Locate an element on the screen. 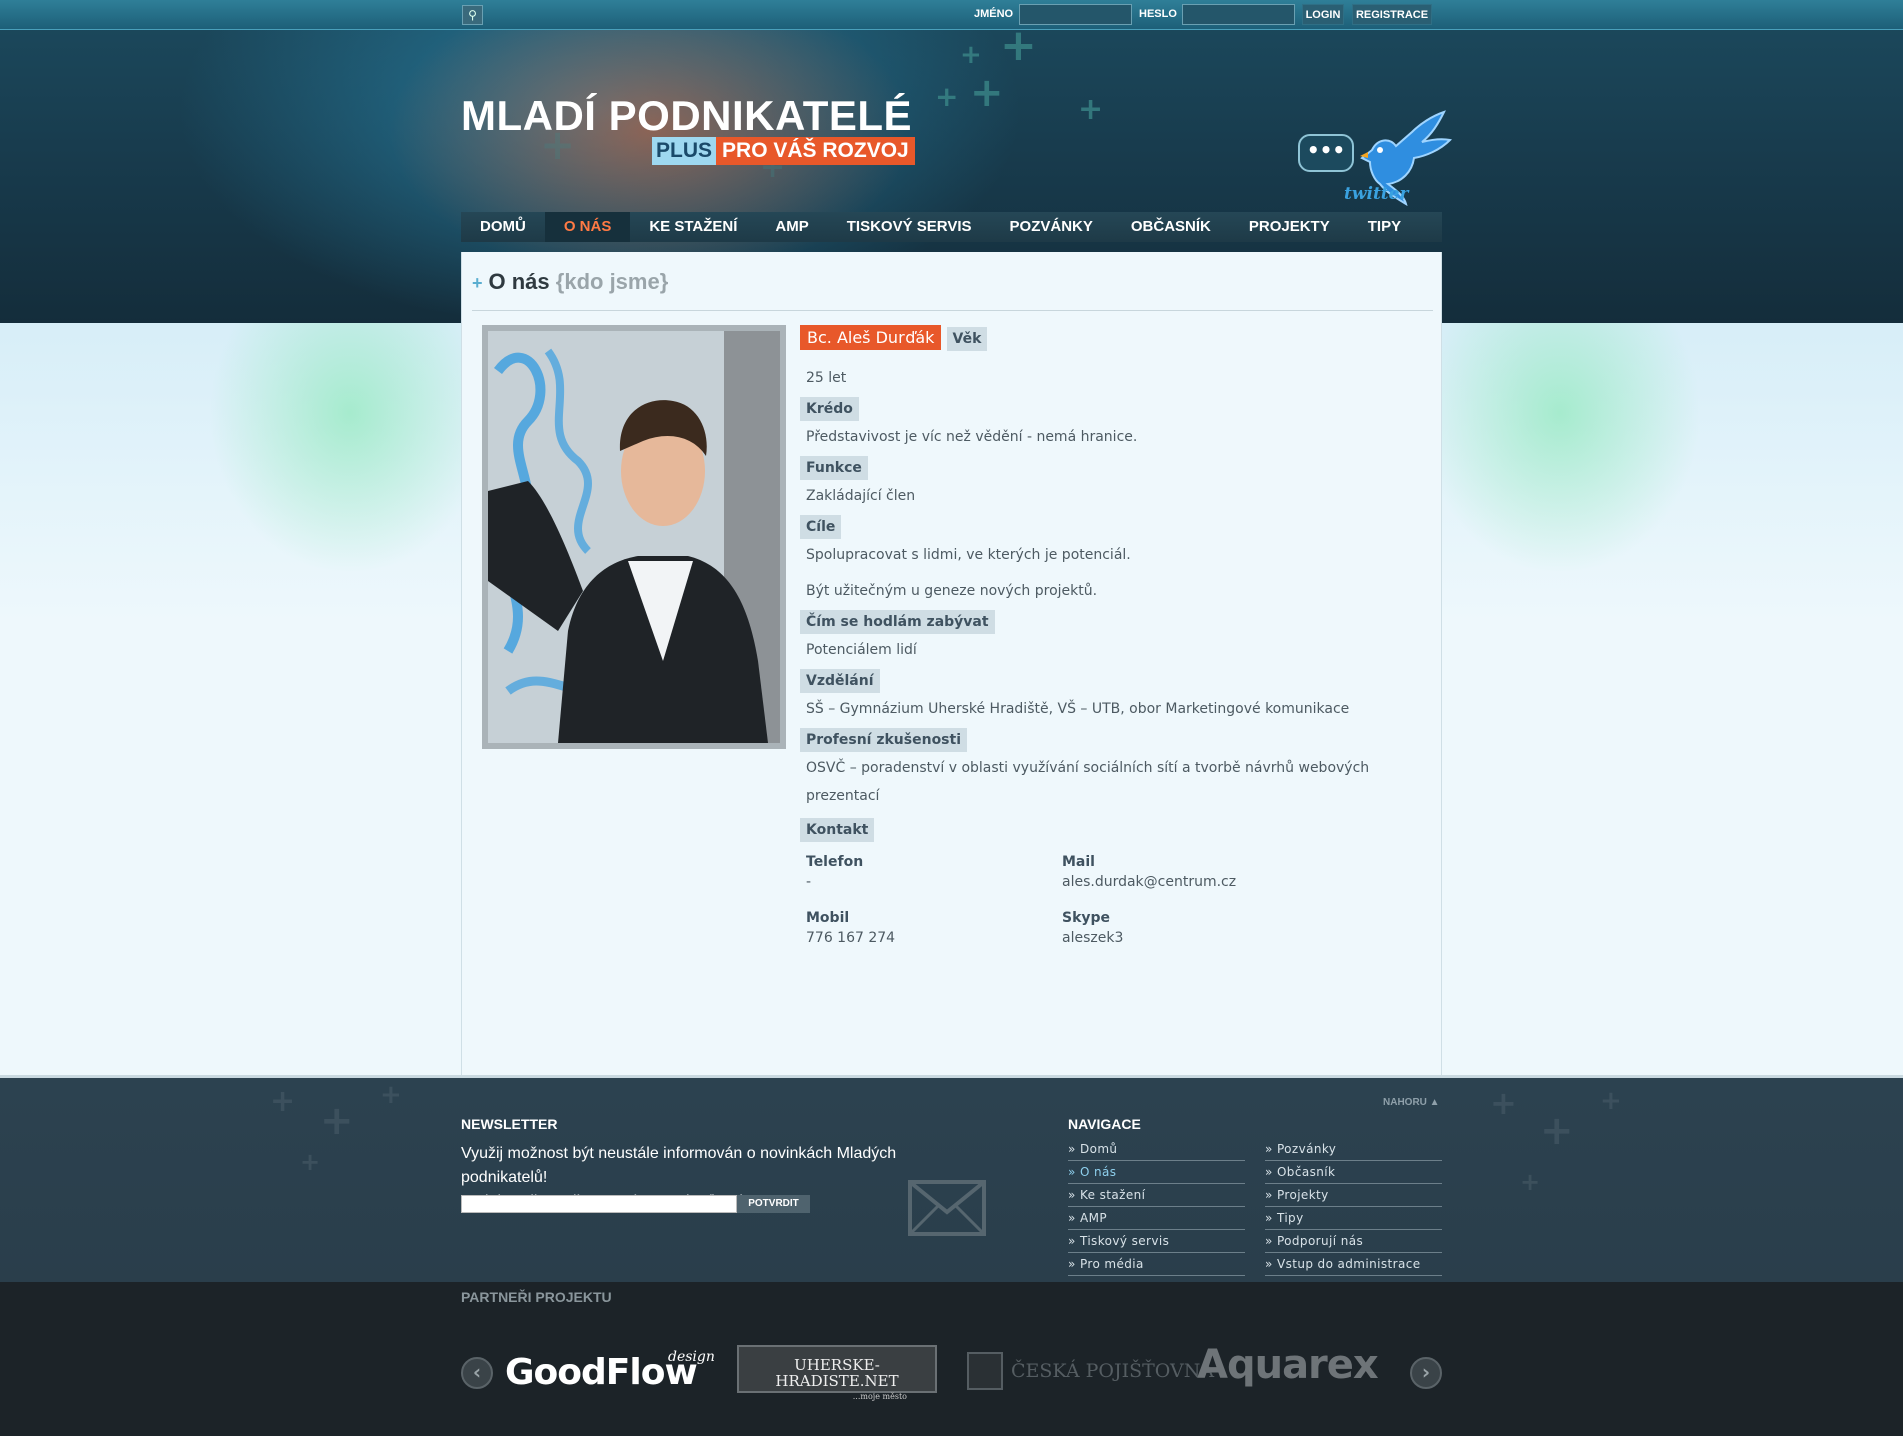  login-button: LOGIN is located at coordinates (1323, 14).